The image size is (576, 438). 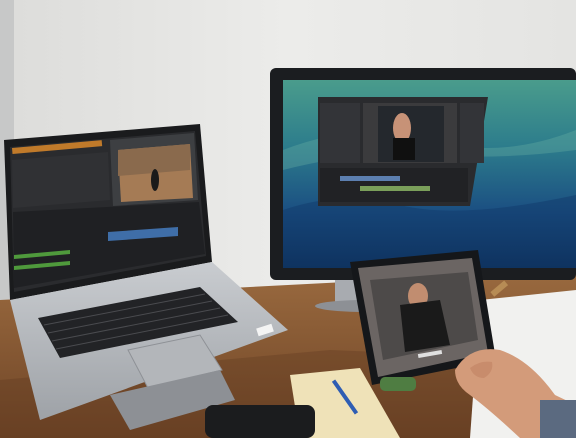 What do you see at coordinates (370, 178) in the screenshot?
I see `monitor-editor-clip` at bounding box center [370, 178].